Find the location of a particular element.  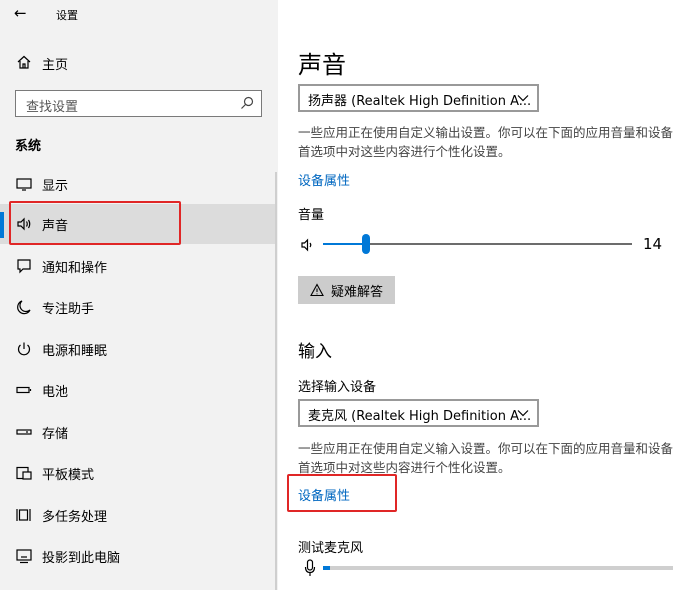

search-input: 查找设置 is located at coordinates (138, 103).